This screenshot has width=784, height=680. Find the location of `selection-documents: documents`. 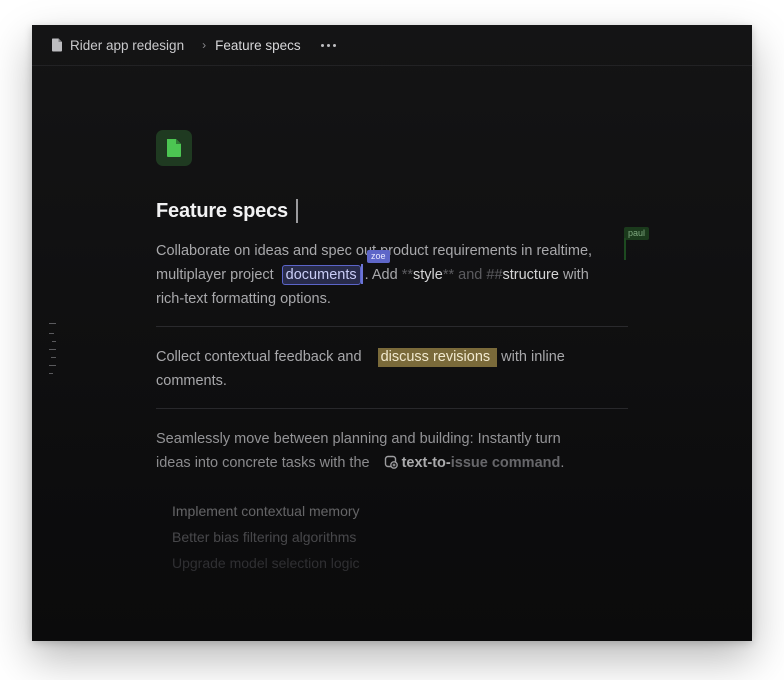

selection-documents: documents is located at coordinates (322, 274).